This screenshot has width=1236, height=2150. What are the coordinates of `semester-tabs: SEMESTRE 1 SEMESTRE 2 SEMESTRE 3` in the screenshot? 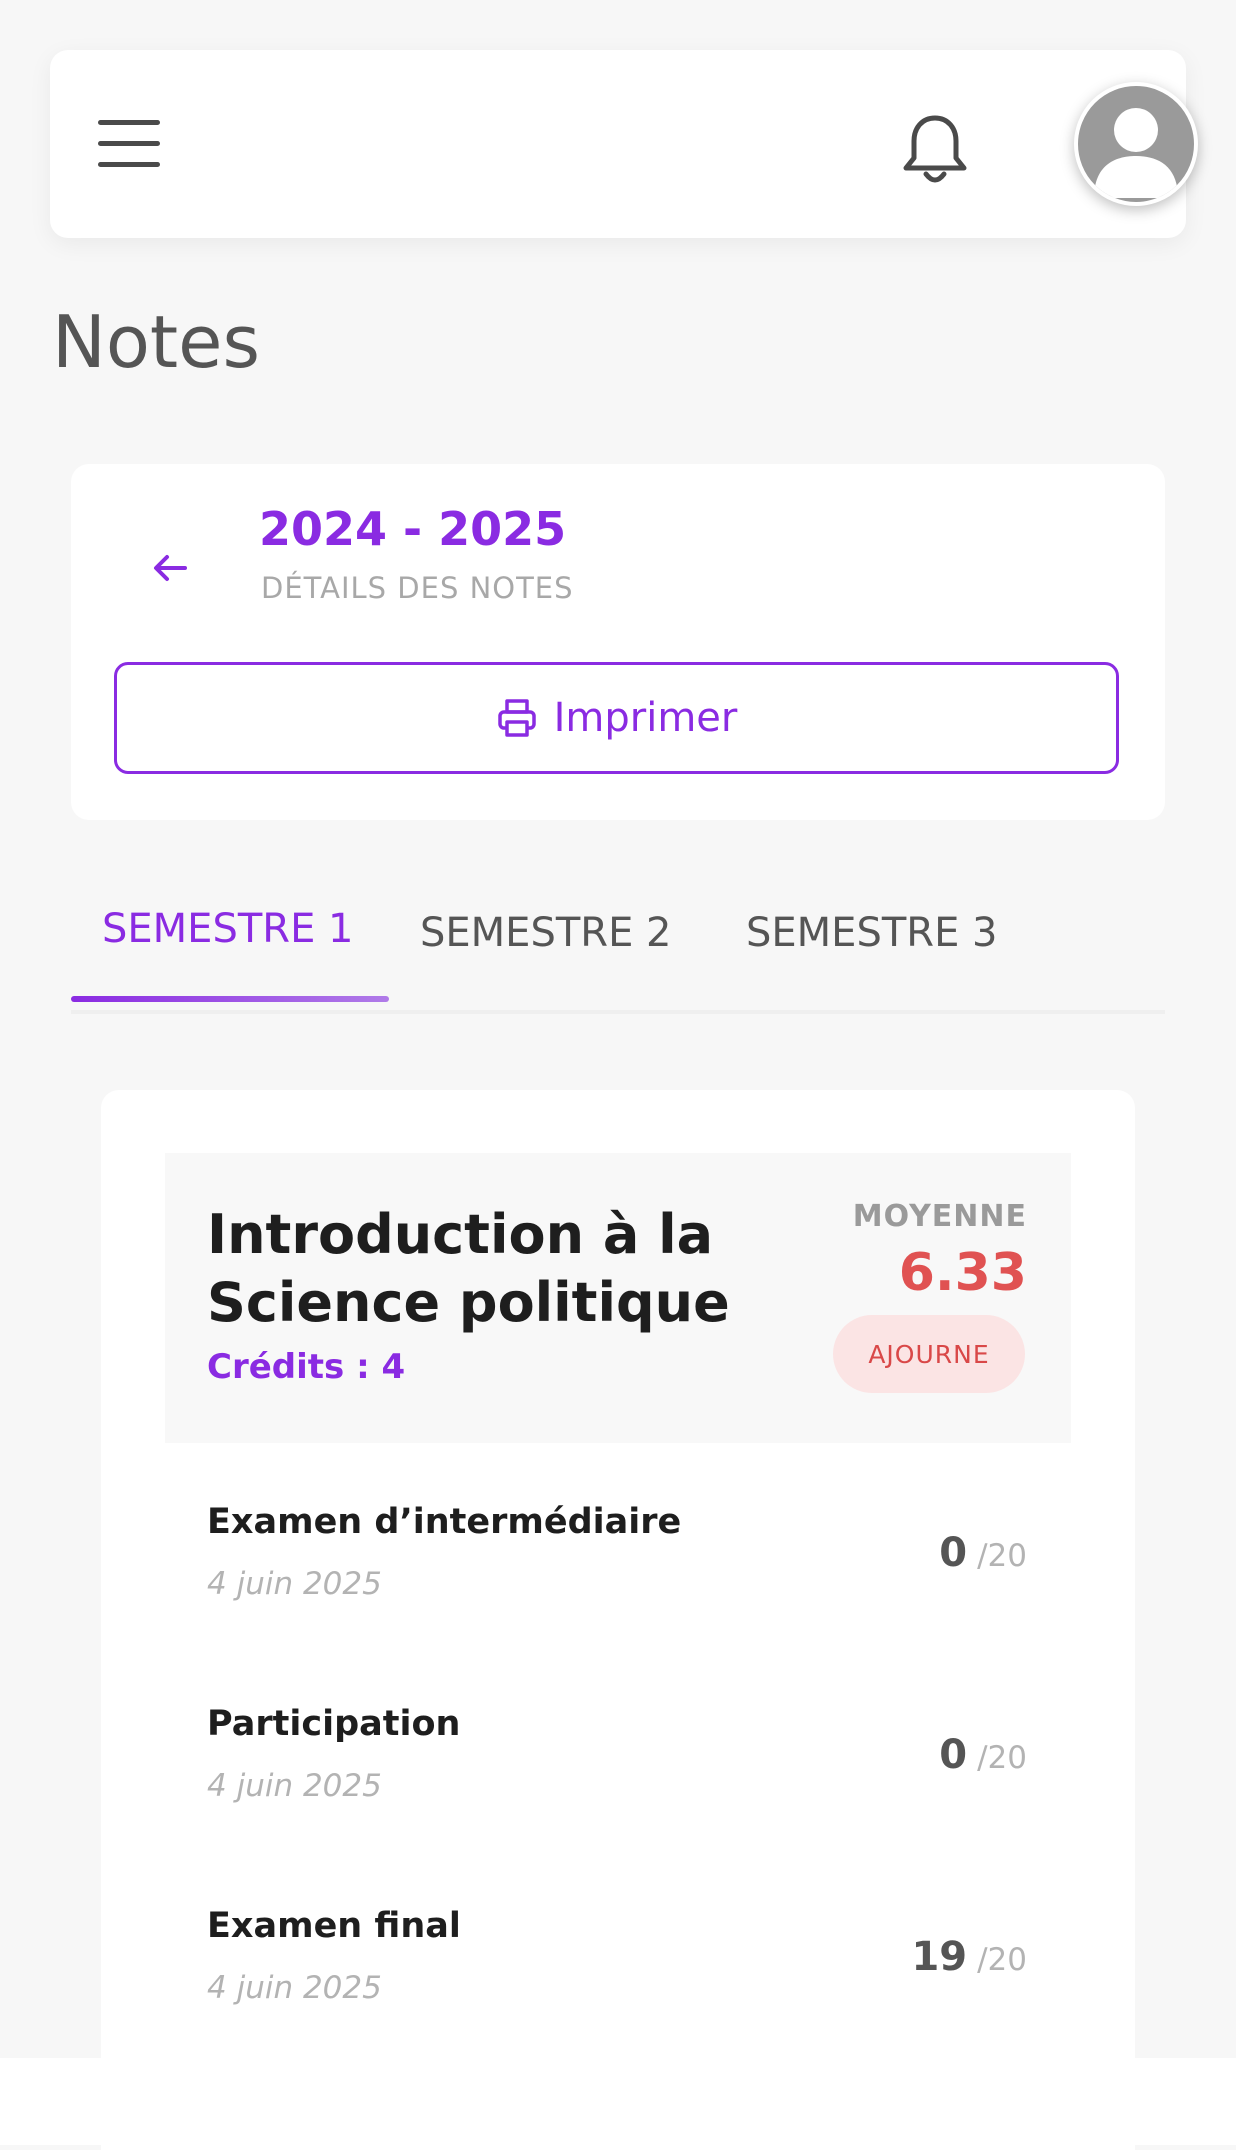 It's located at (618, 947).